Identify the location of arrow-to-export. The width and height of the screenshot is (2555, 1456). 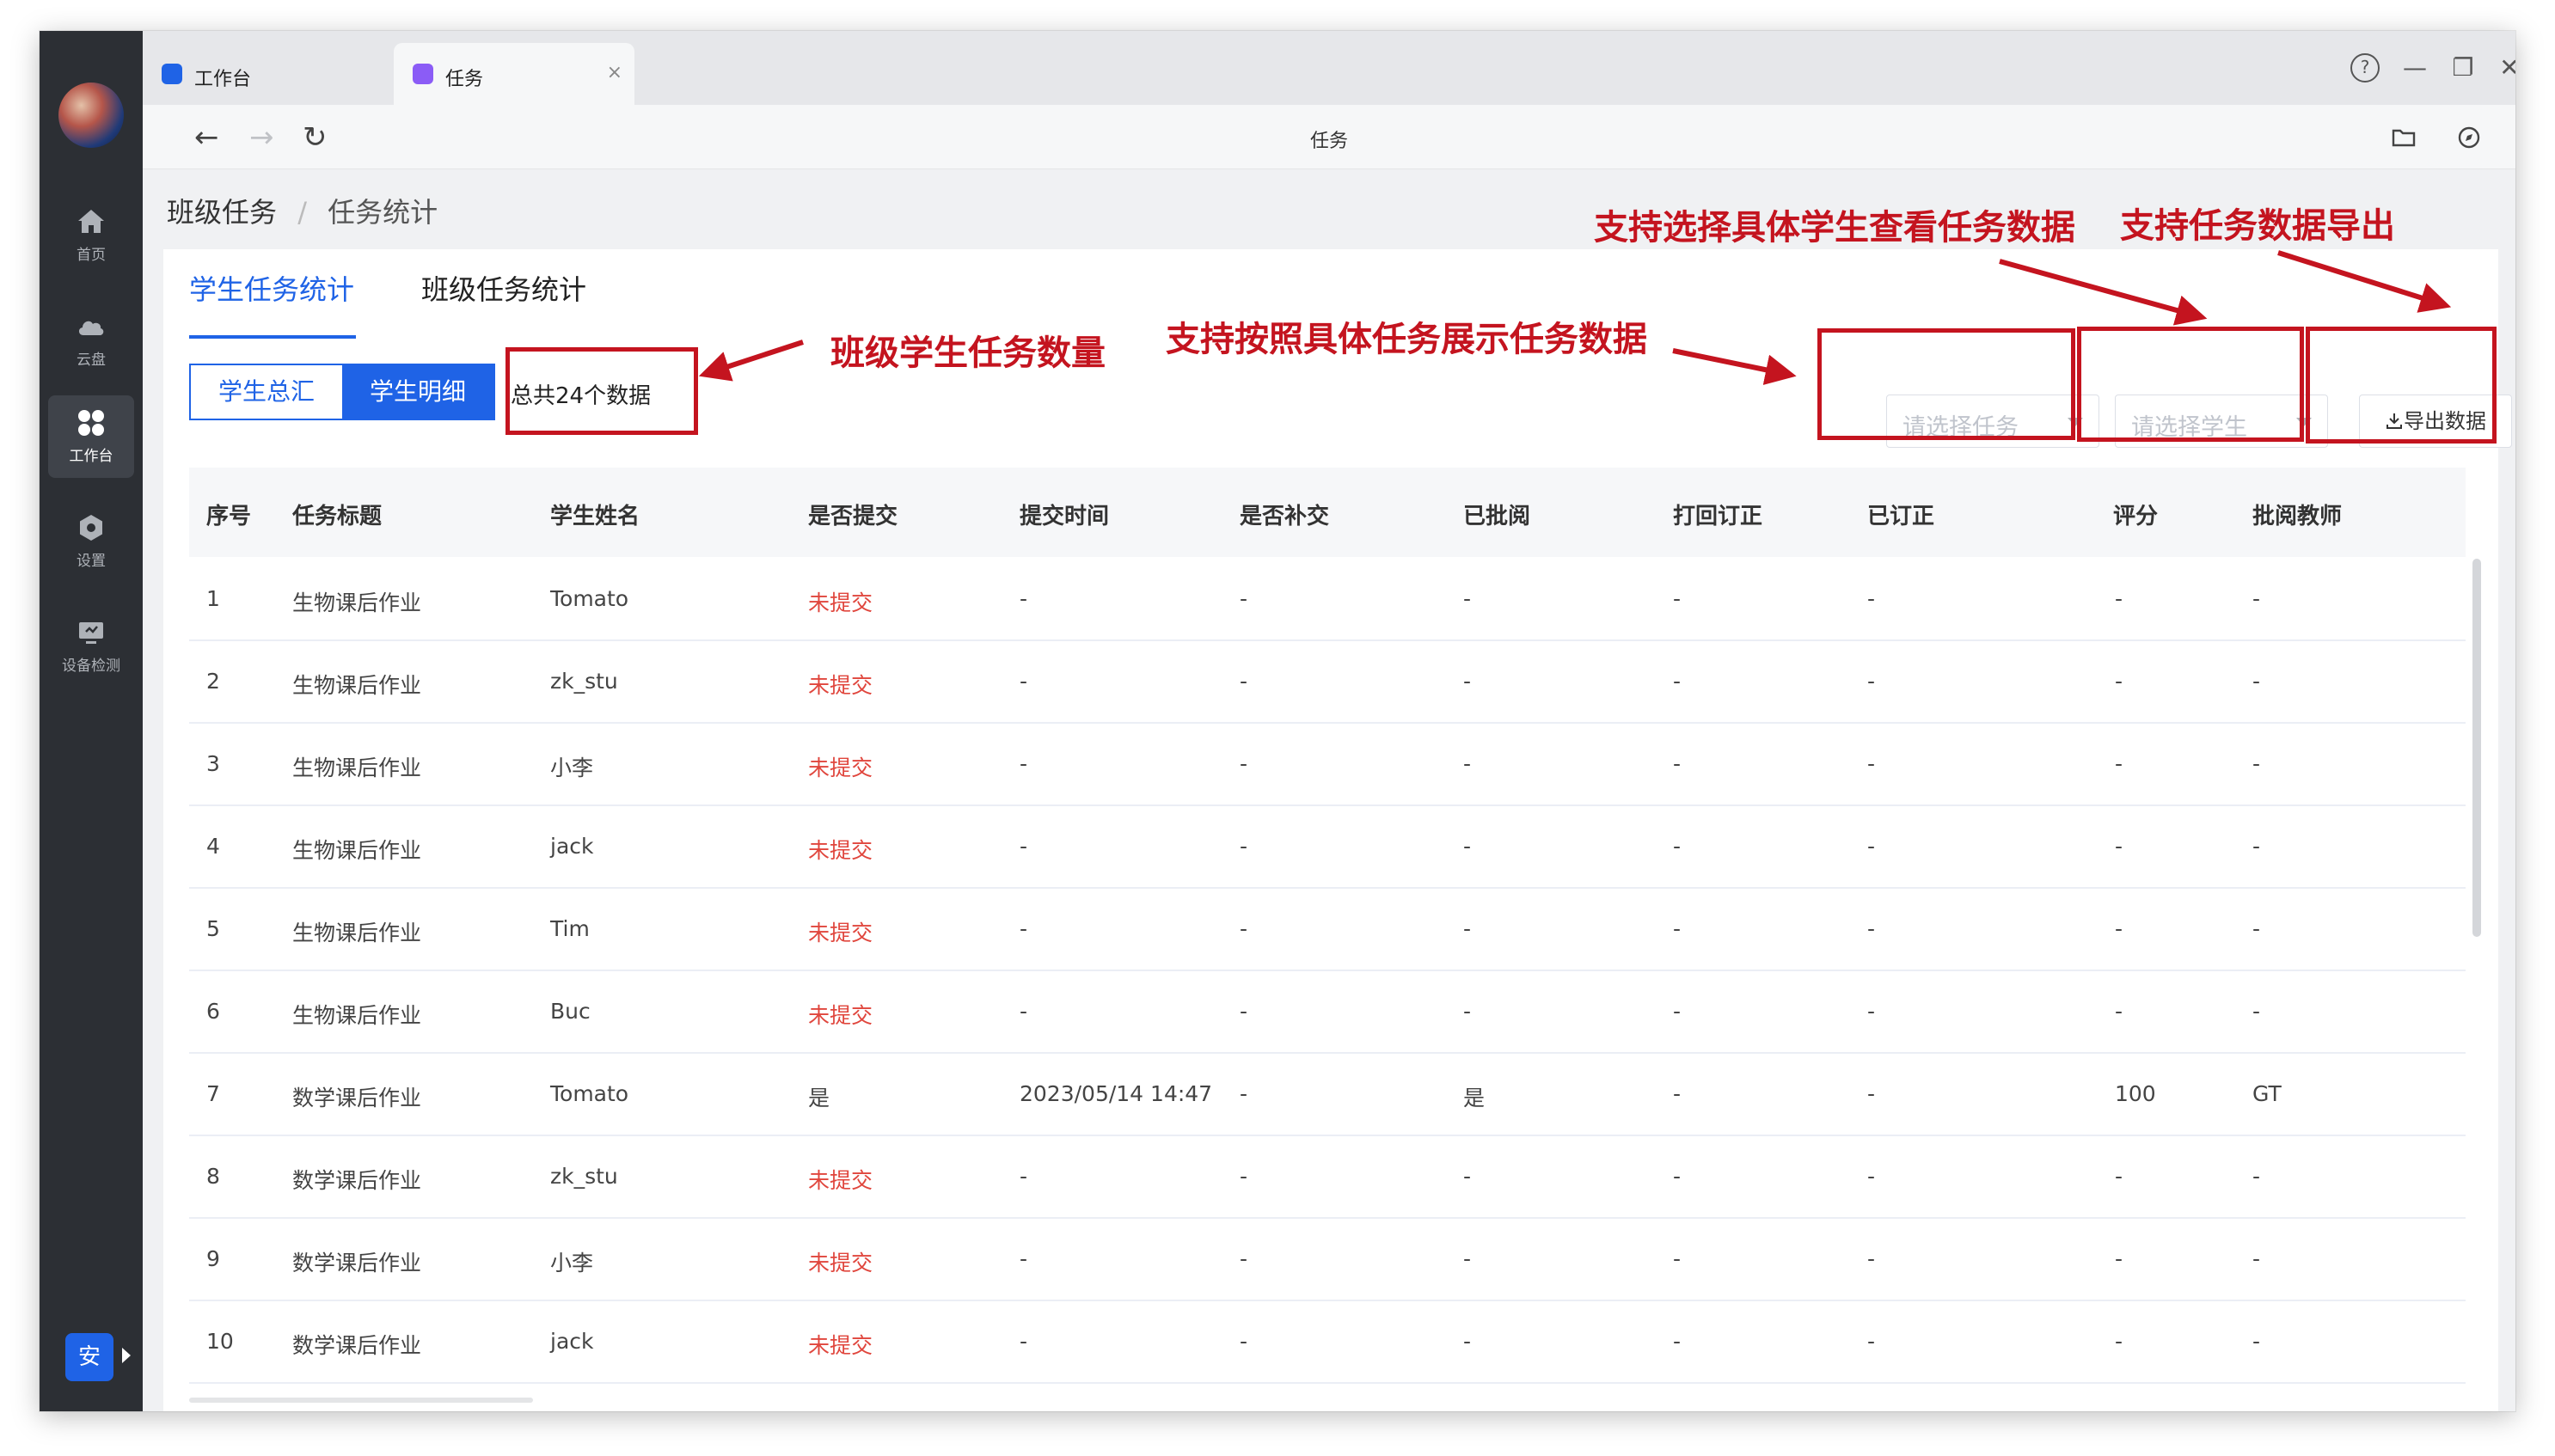
(2364, 281).